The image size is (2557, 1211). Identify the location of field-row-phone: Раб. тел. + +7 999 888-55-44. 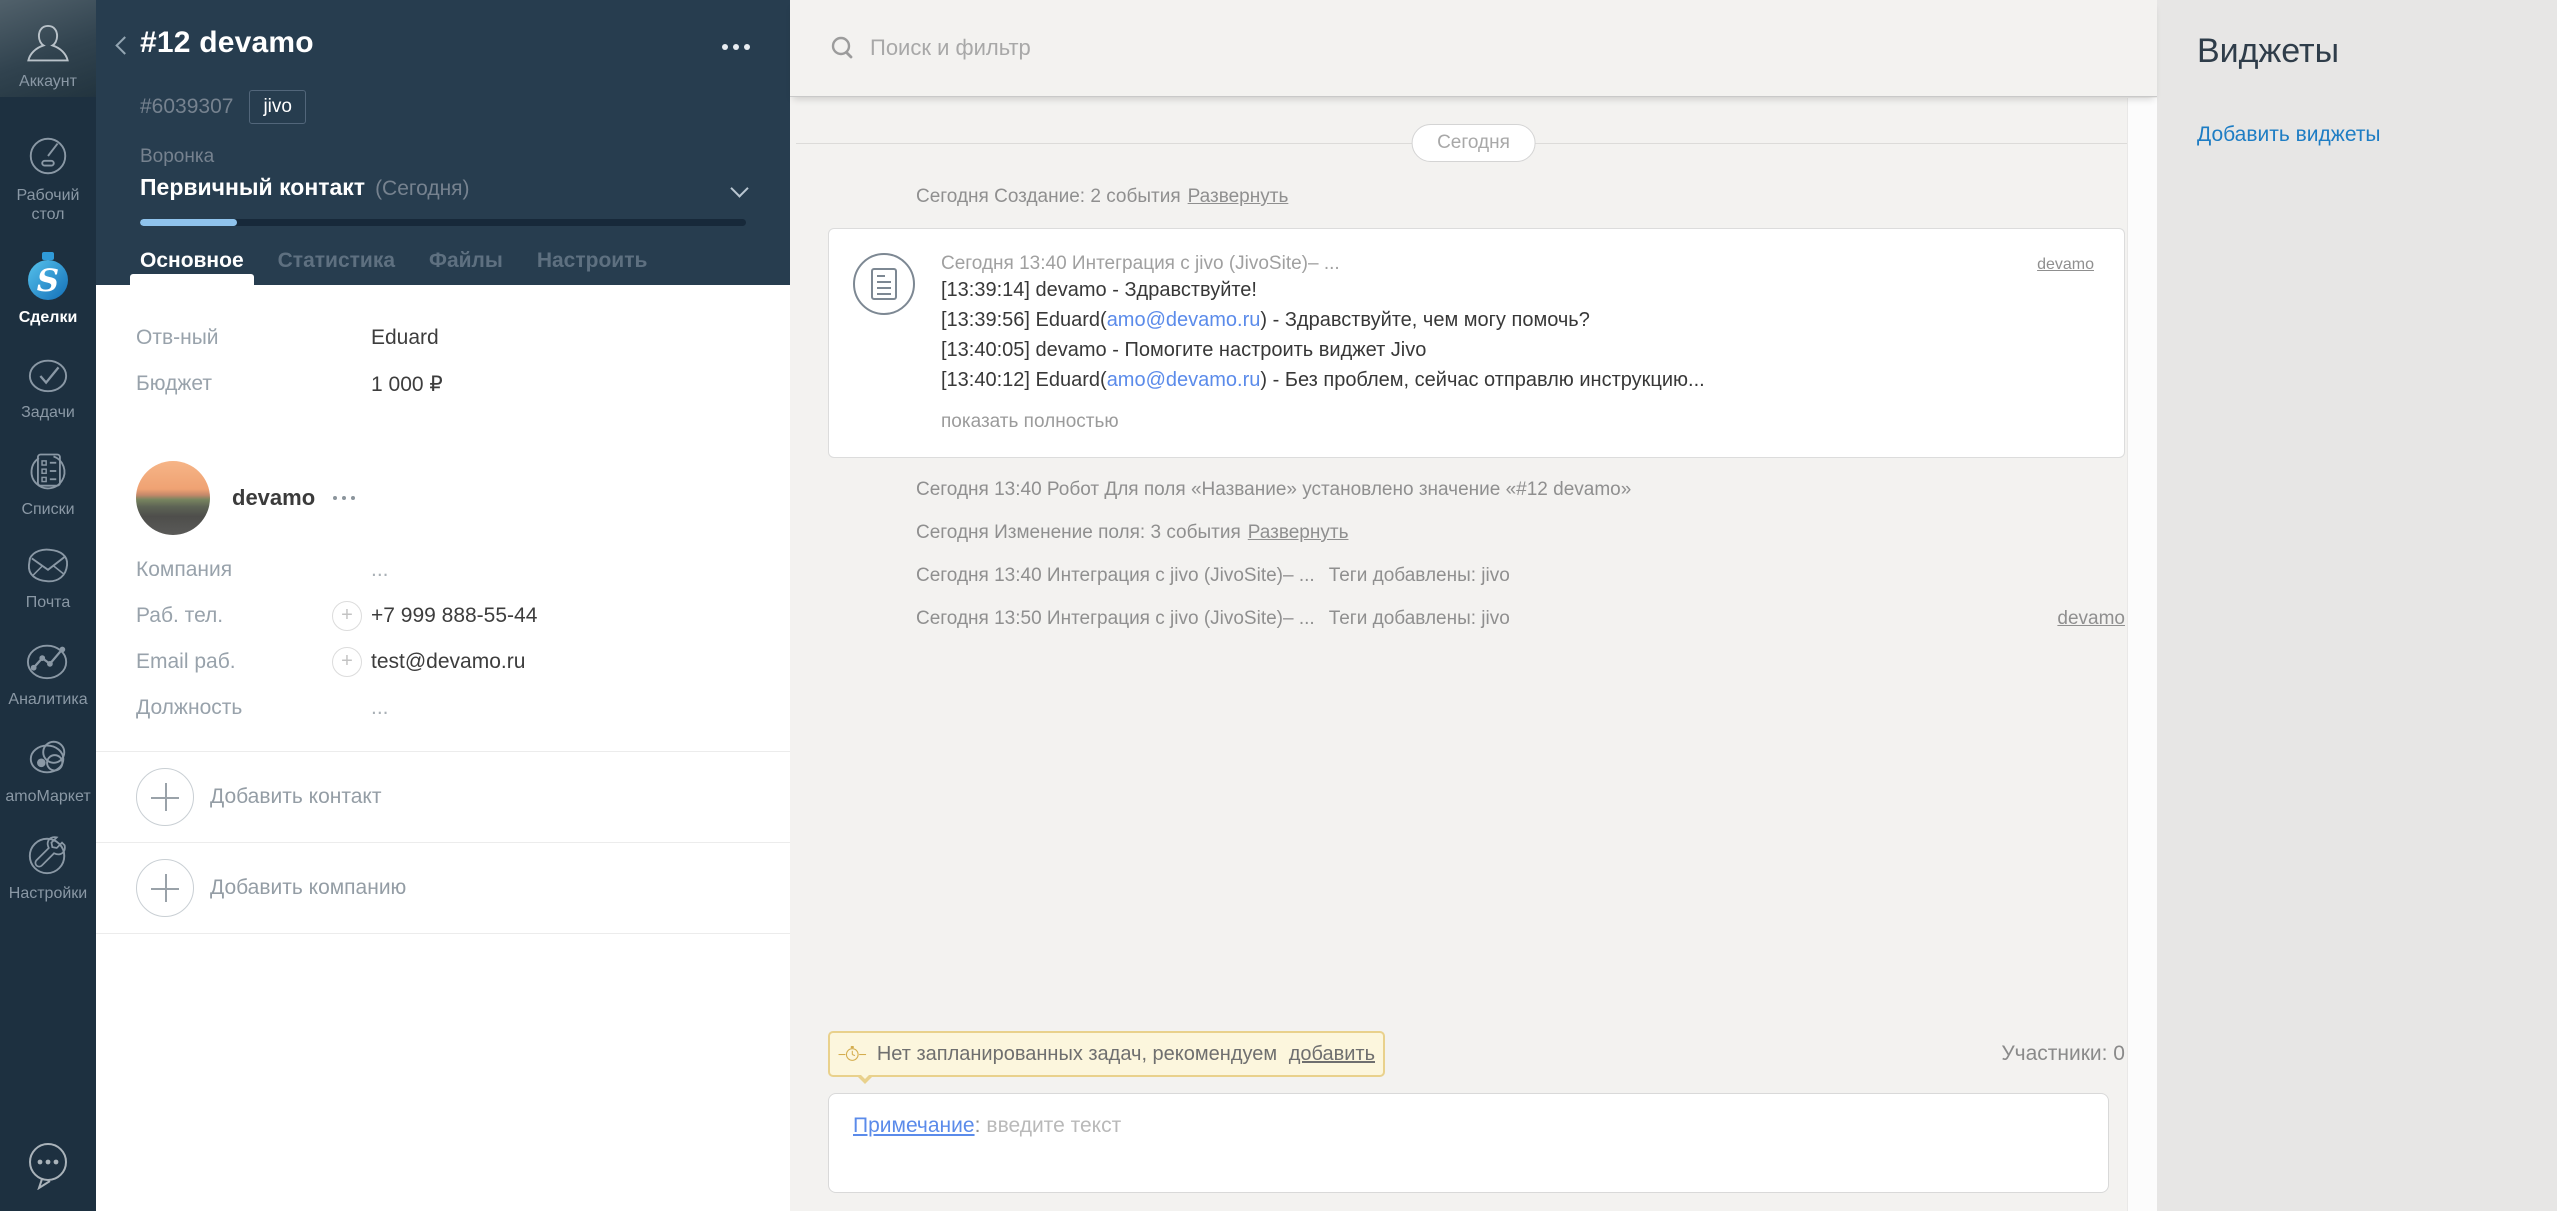
(443, 616).